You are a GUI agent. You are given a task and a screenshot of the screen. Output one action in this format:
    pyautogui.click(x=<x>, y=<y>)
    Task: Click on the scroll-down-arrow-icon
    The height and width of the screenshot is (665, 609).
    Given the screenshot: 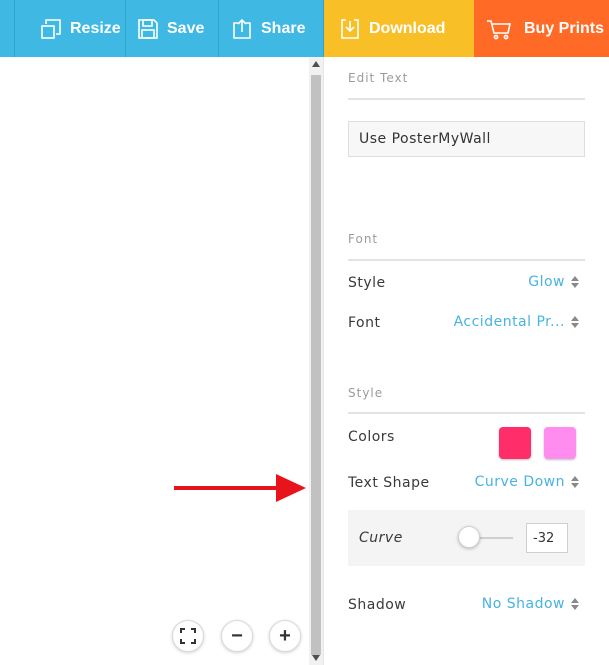 What is the action you would take?
    pyautogui.click(x=316, y=660)
    